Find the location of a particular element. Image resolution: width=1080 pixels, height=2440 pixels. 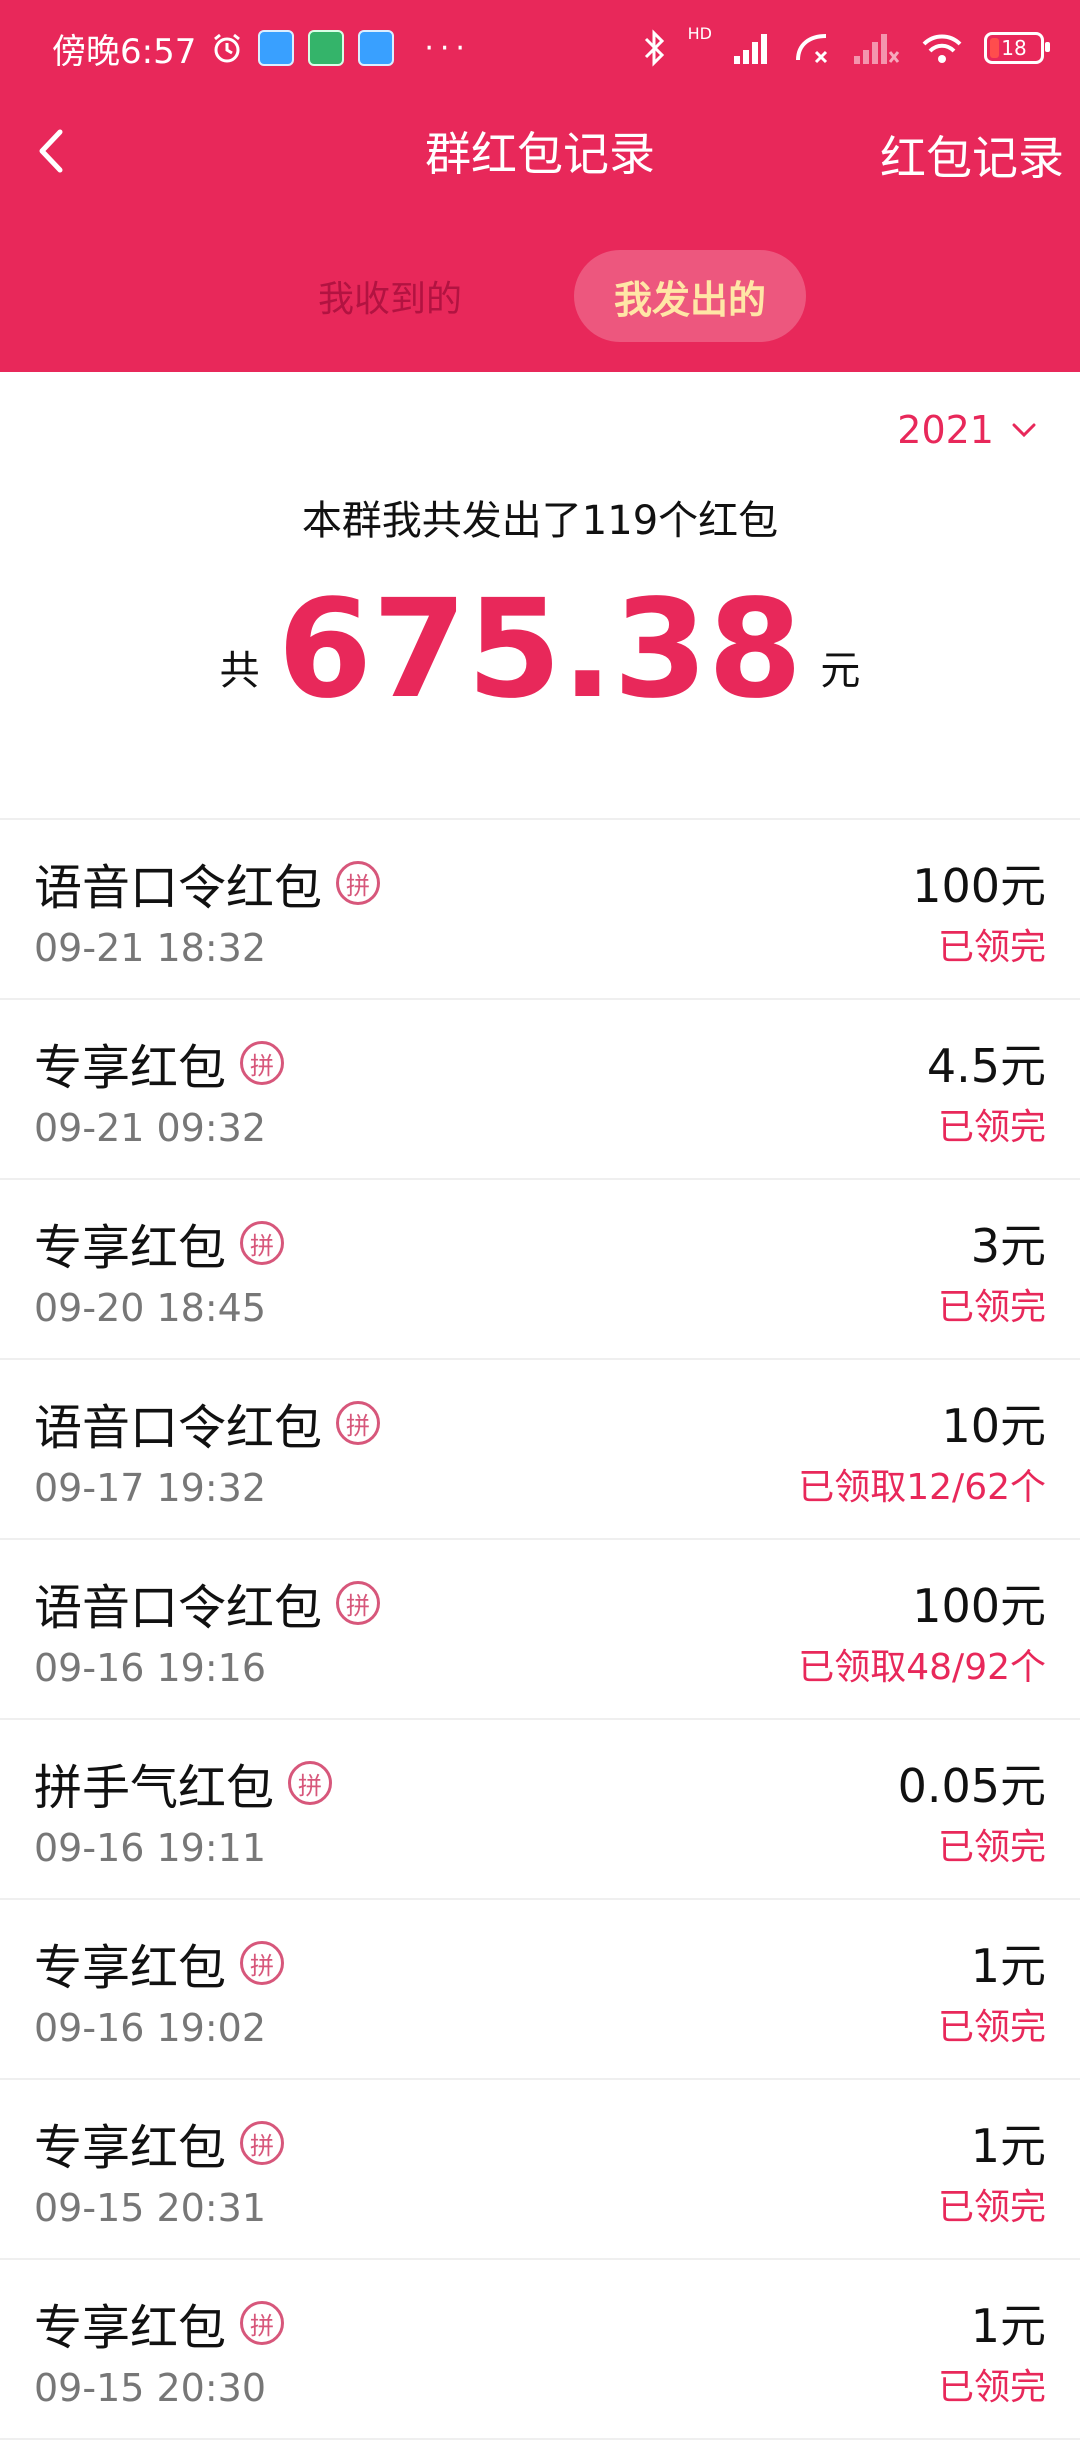

chevron-down-icon is located at coordinates (1024, 430).